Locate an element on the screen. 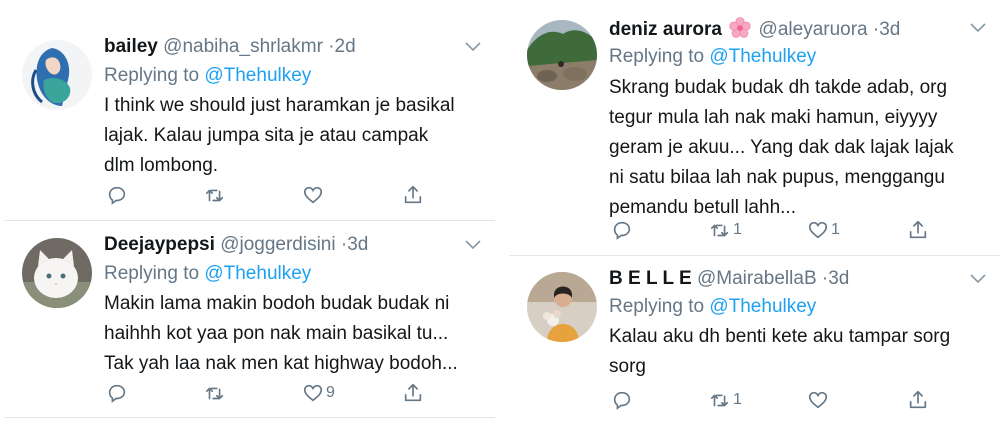 This screenshot has height=424, width=1000. display-name: deniz aurora is located at coordinates (665, 29).